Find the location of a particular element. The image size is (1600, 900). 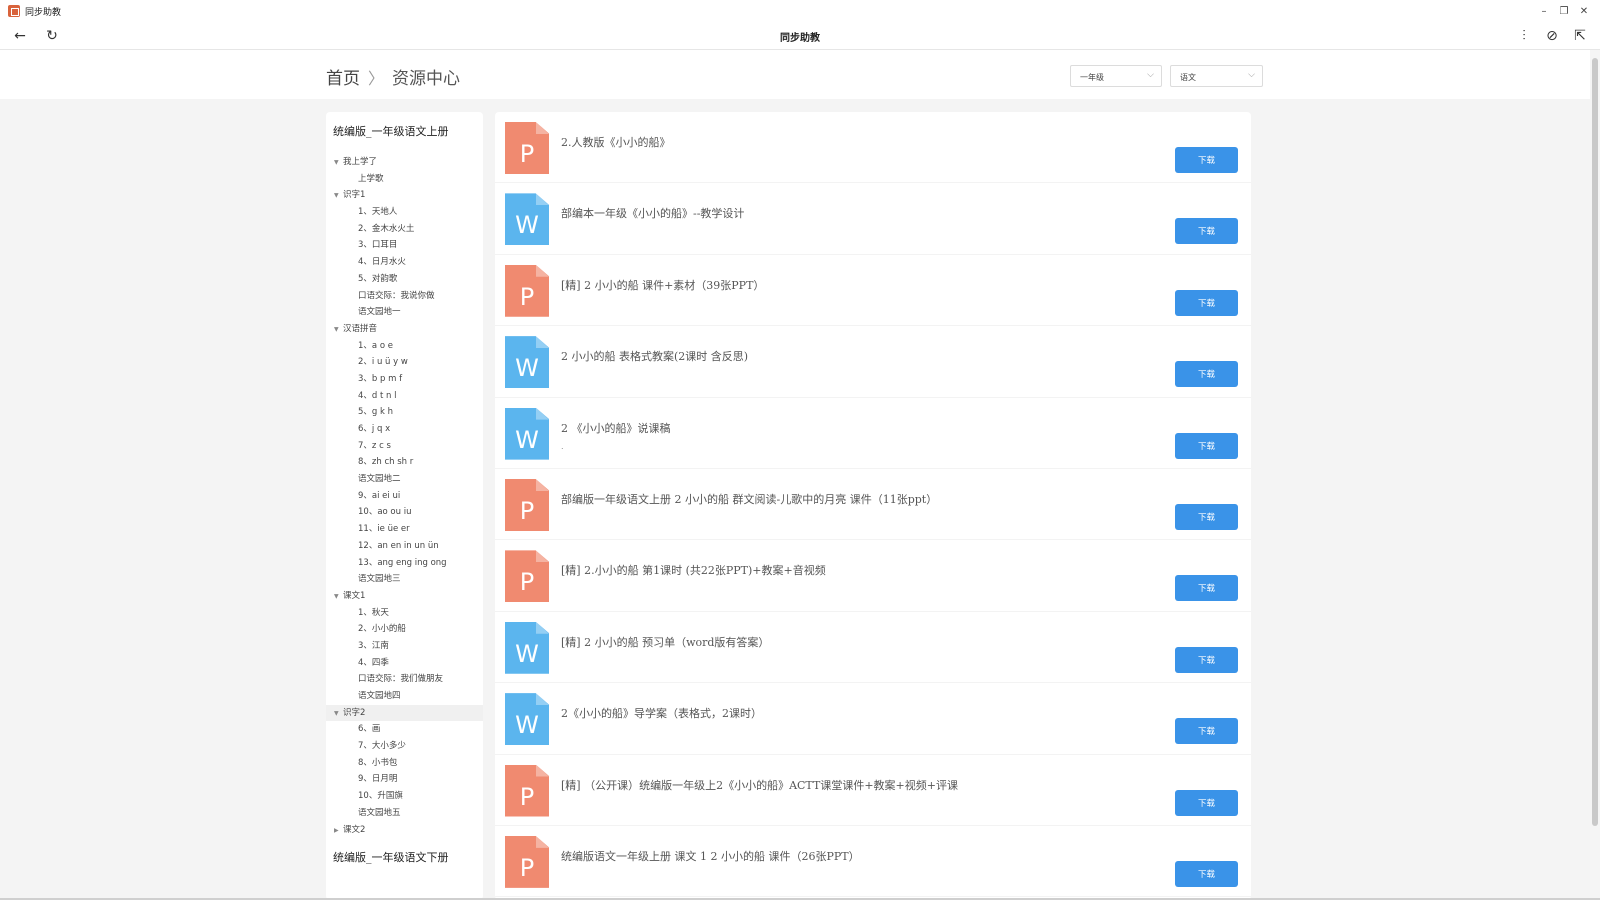

tree-leaf-item: 3、江南 is located at coordinates (404, 646).